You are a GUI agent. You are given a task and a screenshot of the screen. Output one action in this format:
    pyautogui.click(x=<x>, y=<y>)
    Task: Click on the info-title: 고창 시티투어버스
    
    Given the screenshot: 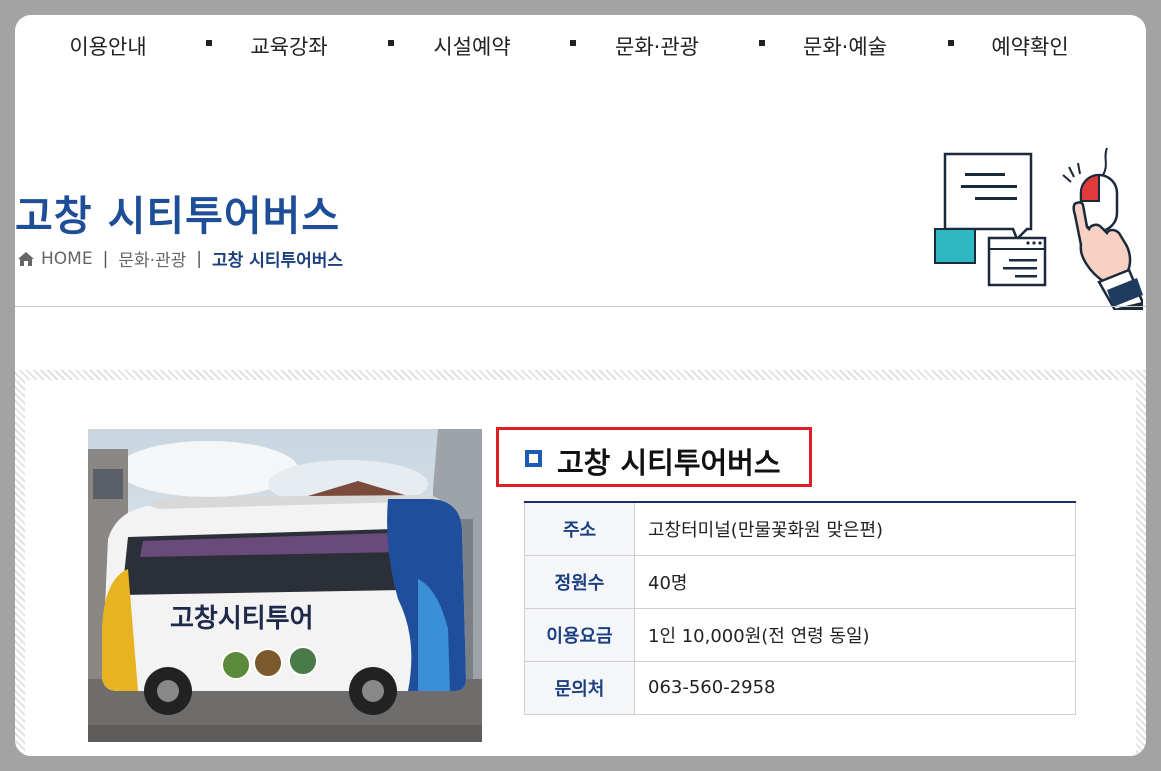 What is the action you would take?
    pyautogui.click(x=669, y=463)
    